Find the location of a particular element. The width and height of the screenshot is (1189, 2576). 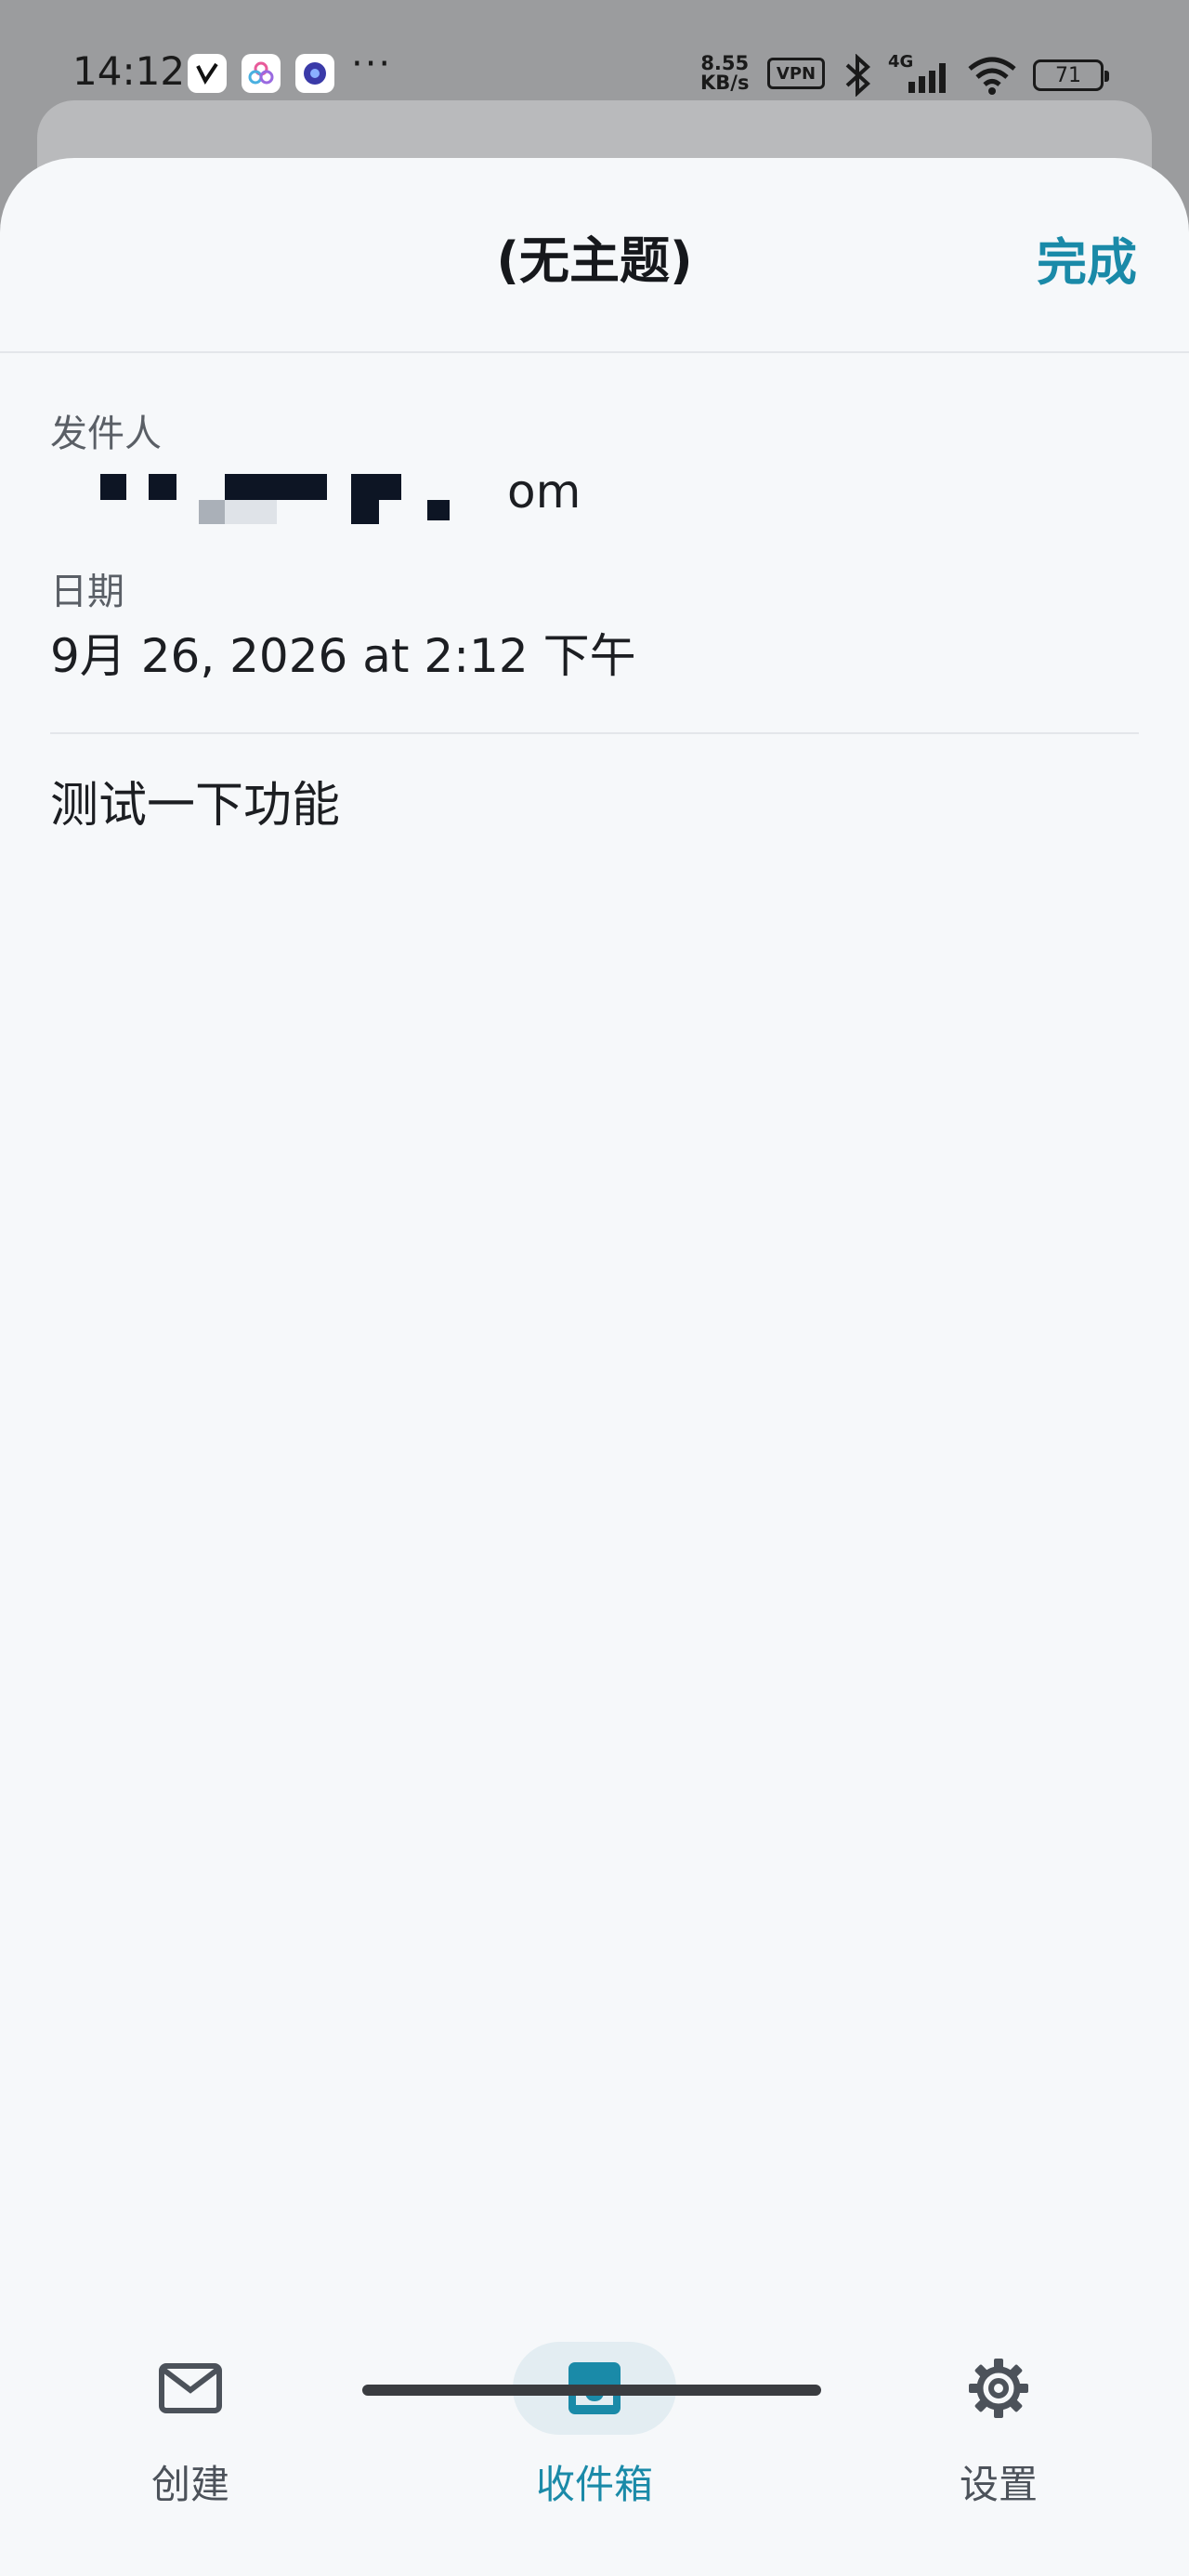

nav-item-settings: 设置 is located at coordinates (998, 2403).